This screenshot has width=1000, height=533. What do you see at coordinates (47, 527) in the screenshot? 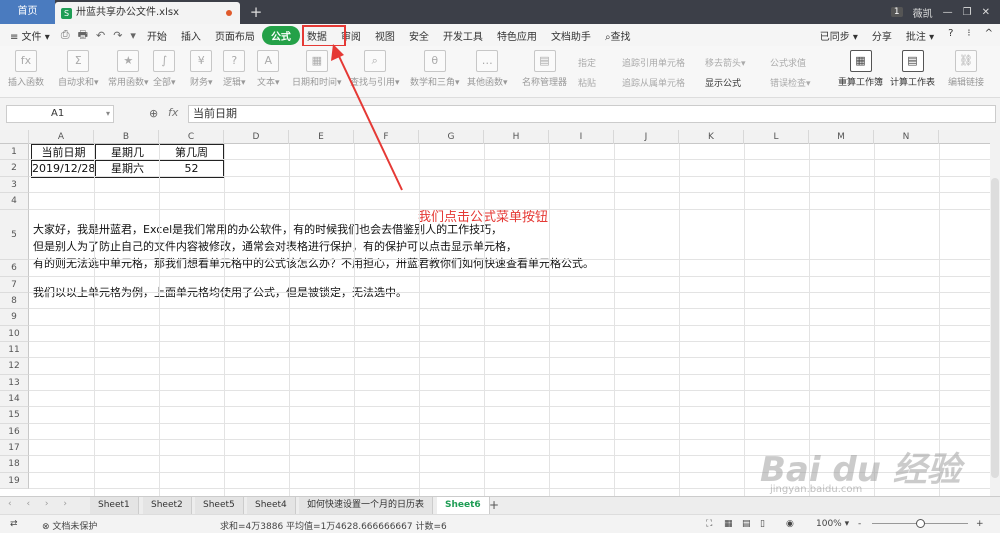
I see `shield-icon: ⊗` at bounding box center [47, 527].